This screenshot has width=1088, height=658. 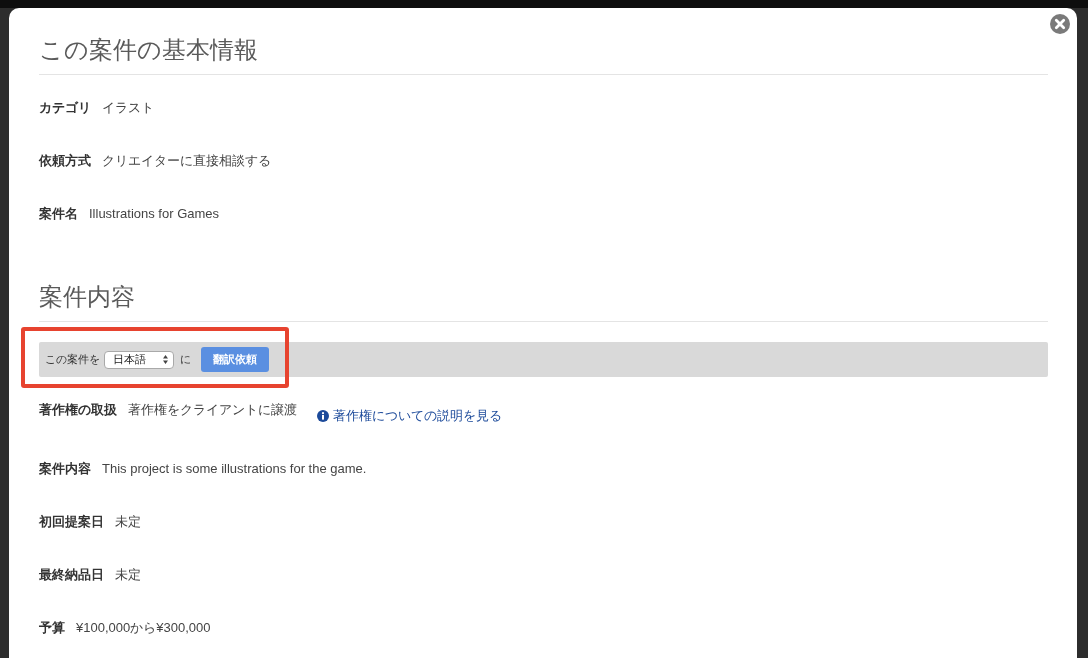 What do you see at coordinates (165, 359) in the screenshot?
I see `updown-arrows-icon` at bounding box center [165, 359].